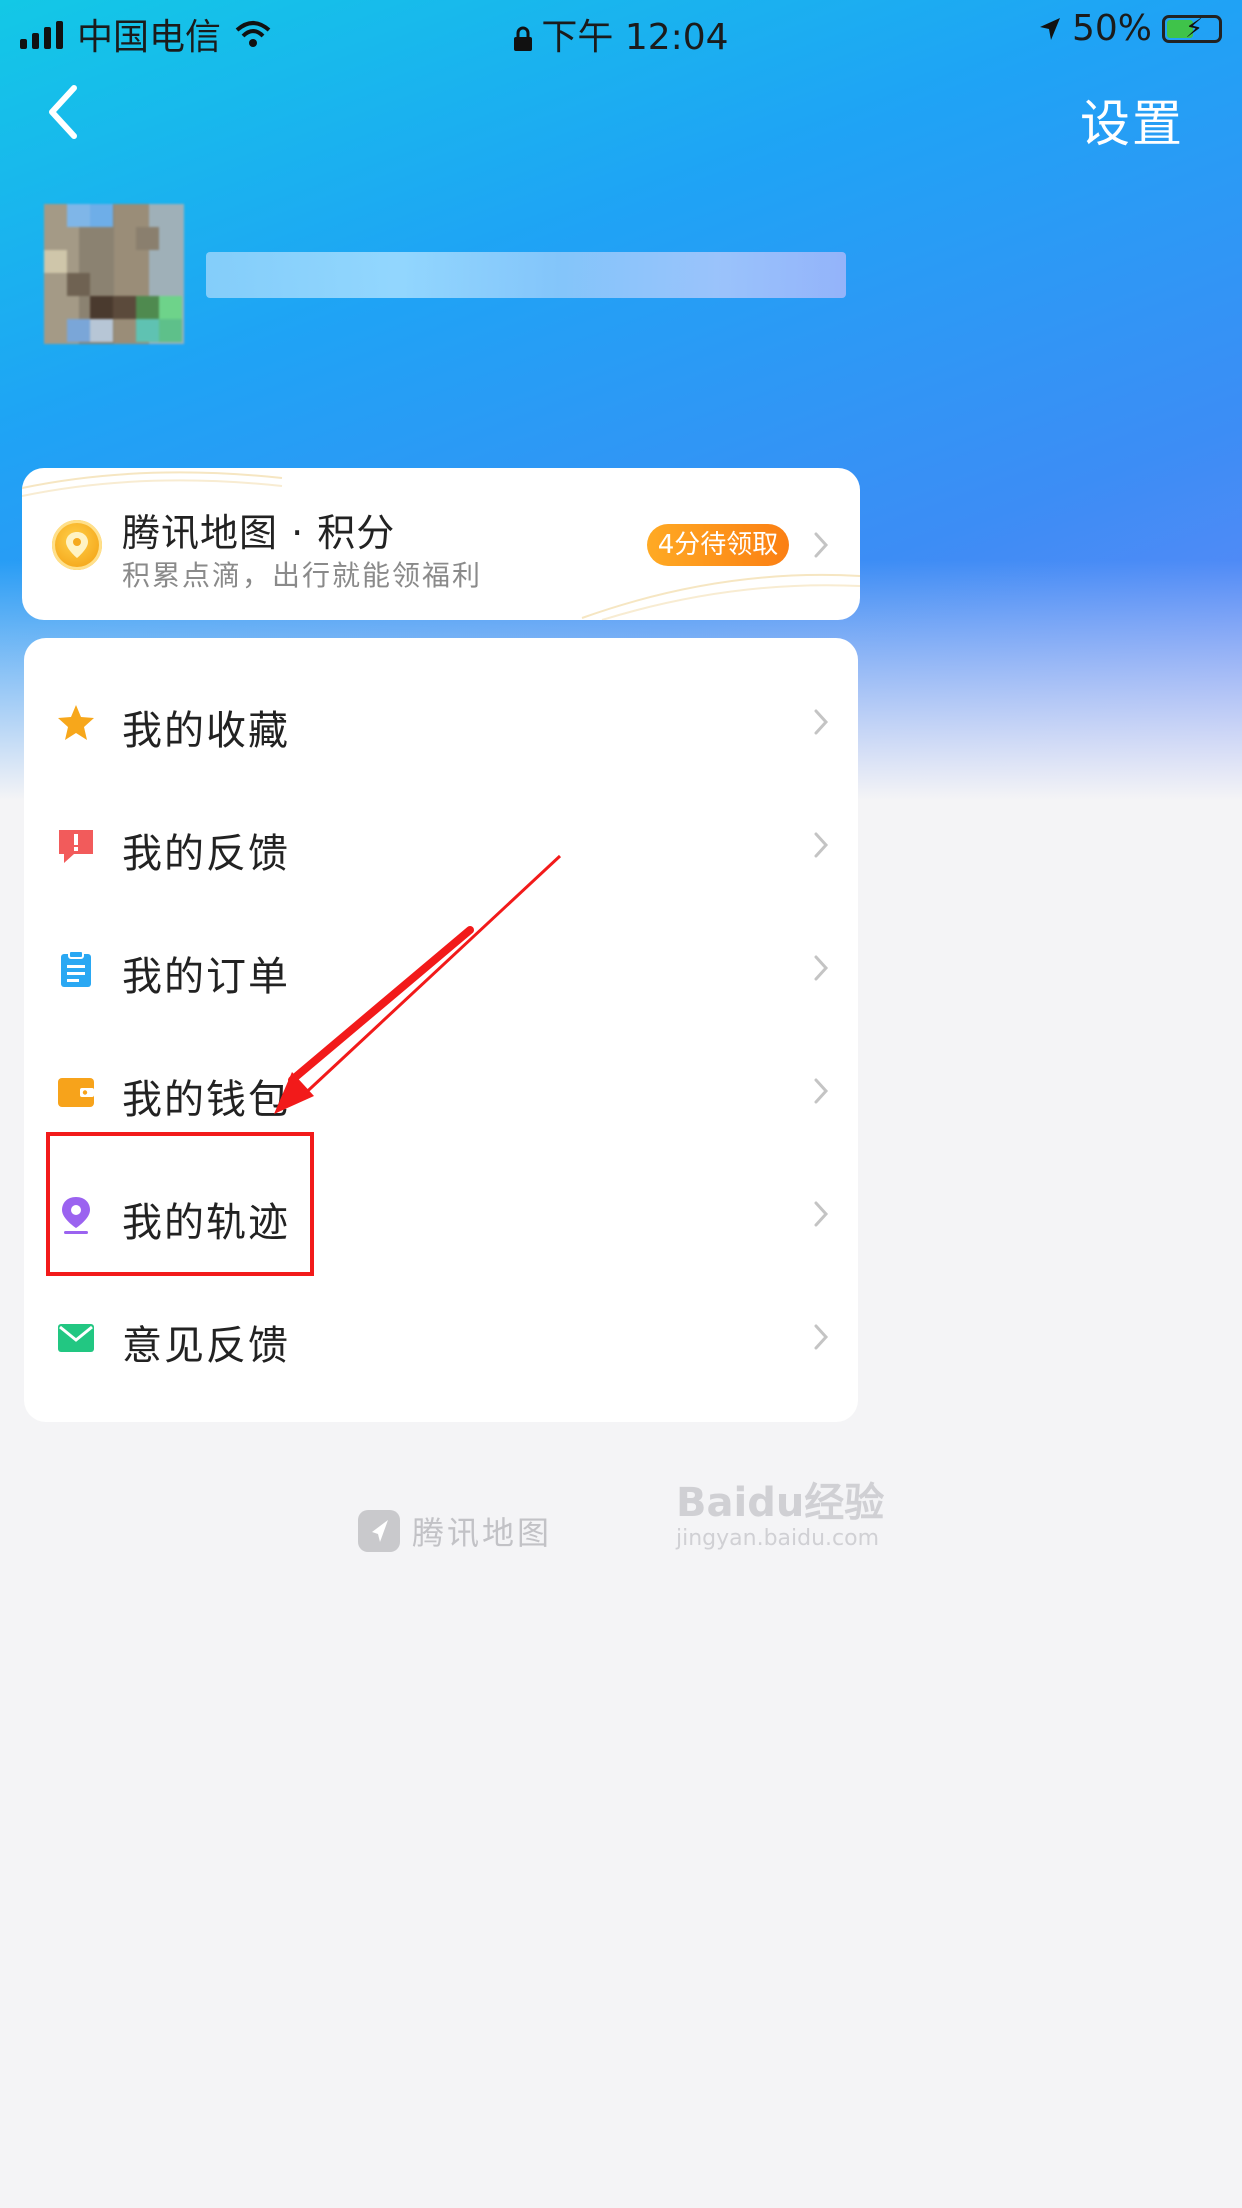 This screenshot has height=2208, width=1242. I want to click on points-subtitle: 积累点滴，出行就能领福利, so click(302, 575).